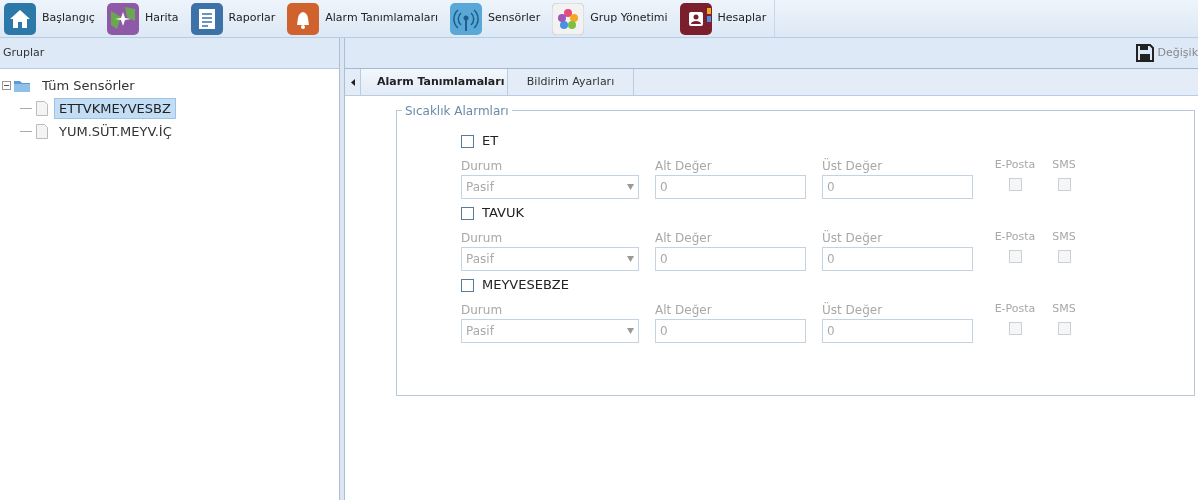 The width and height of the screenshot is (1198, 500). I want to click on toolbar-button: Harita, so click(142, 18).